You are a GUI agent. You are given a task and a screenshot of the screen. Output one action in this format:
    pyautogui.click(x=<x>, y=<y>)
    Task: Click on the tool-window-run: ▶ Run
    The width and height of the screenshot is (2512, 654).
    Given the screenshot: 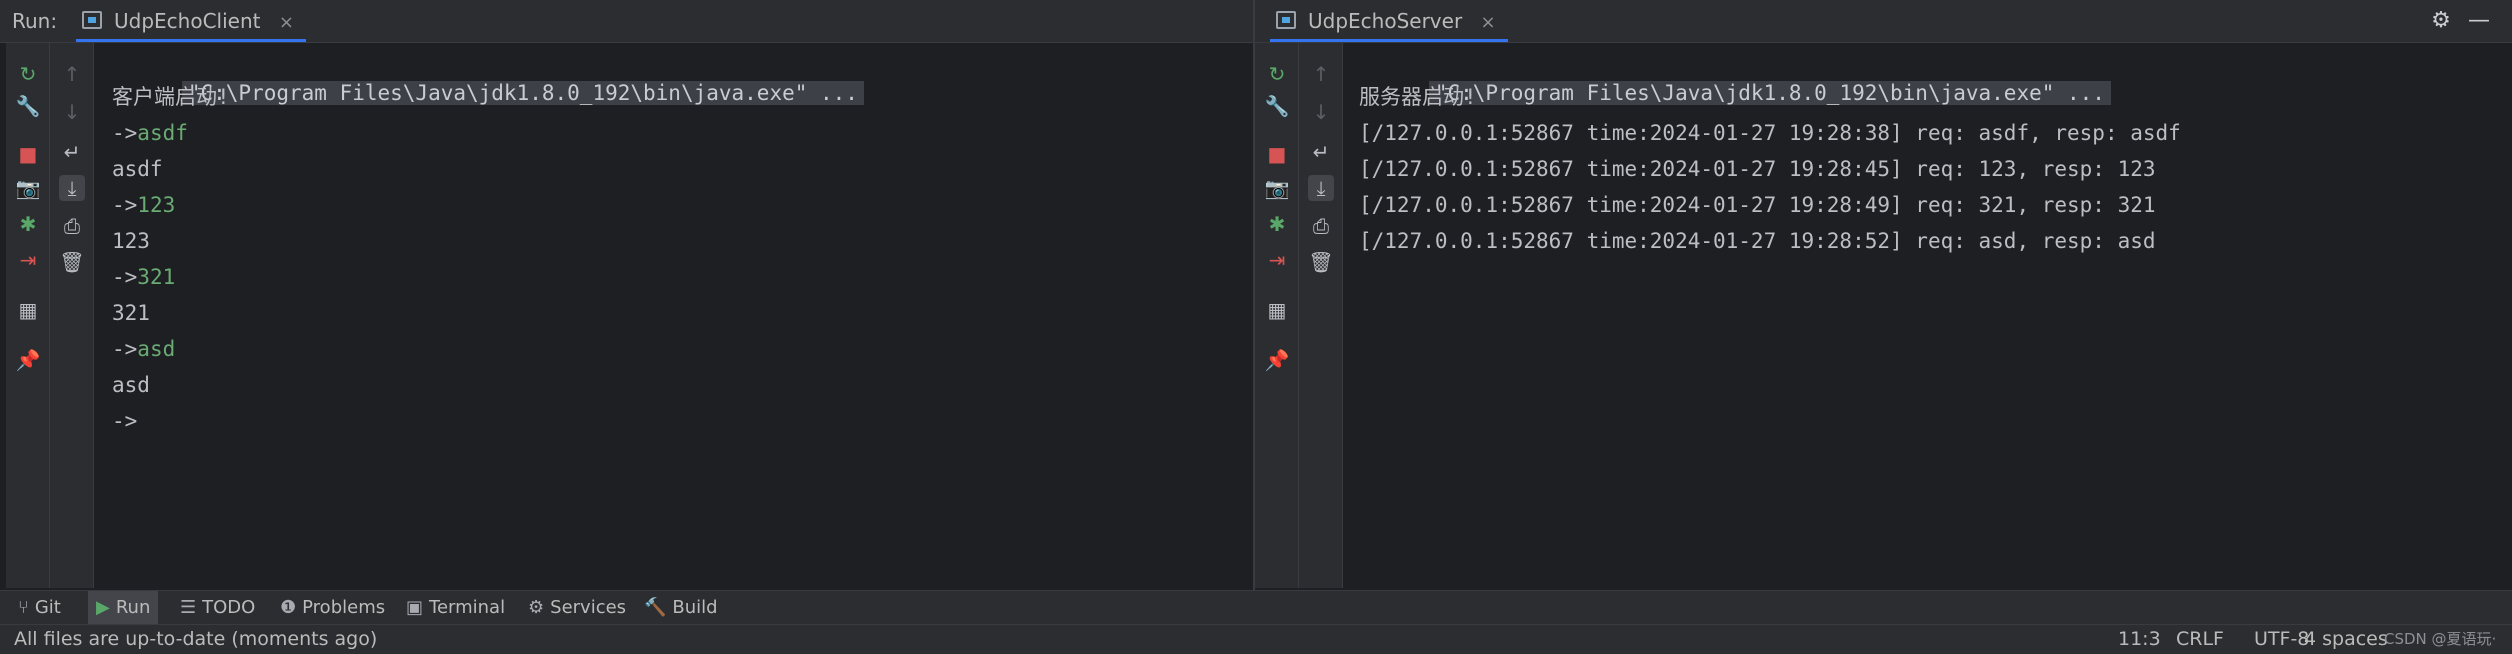 What is the action you would take?
    pyautogui.click(x=123, y=608)
    